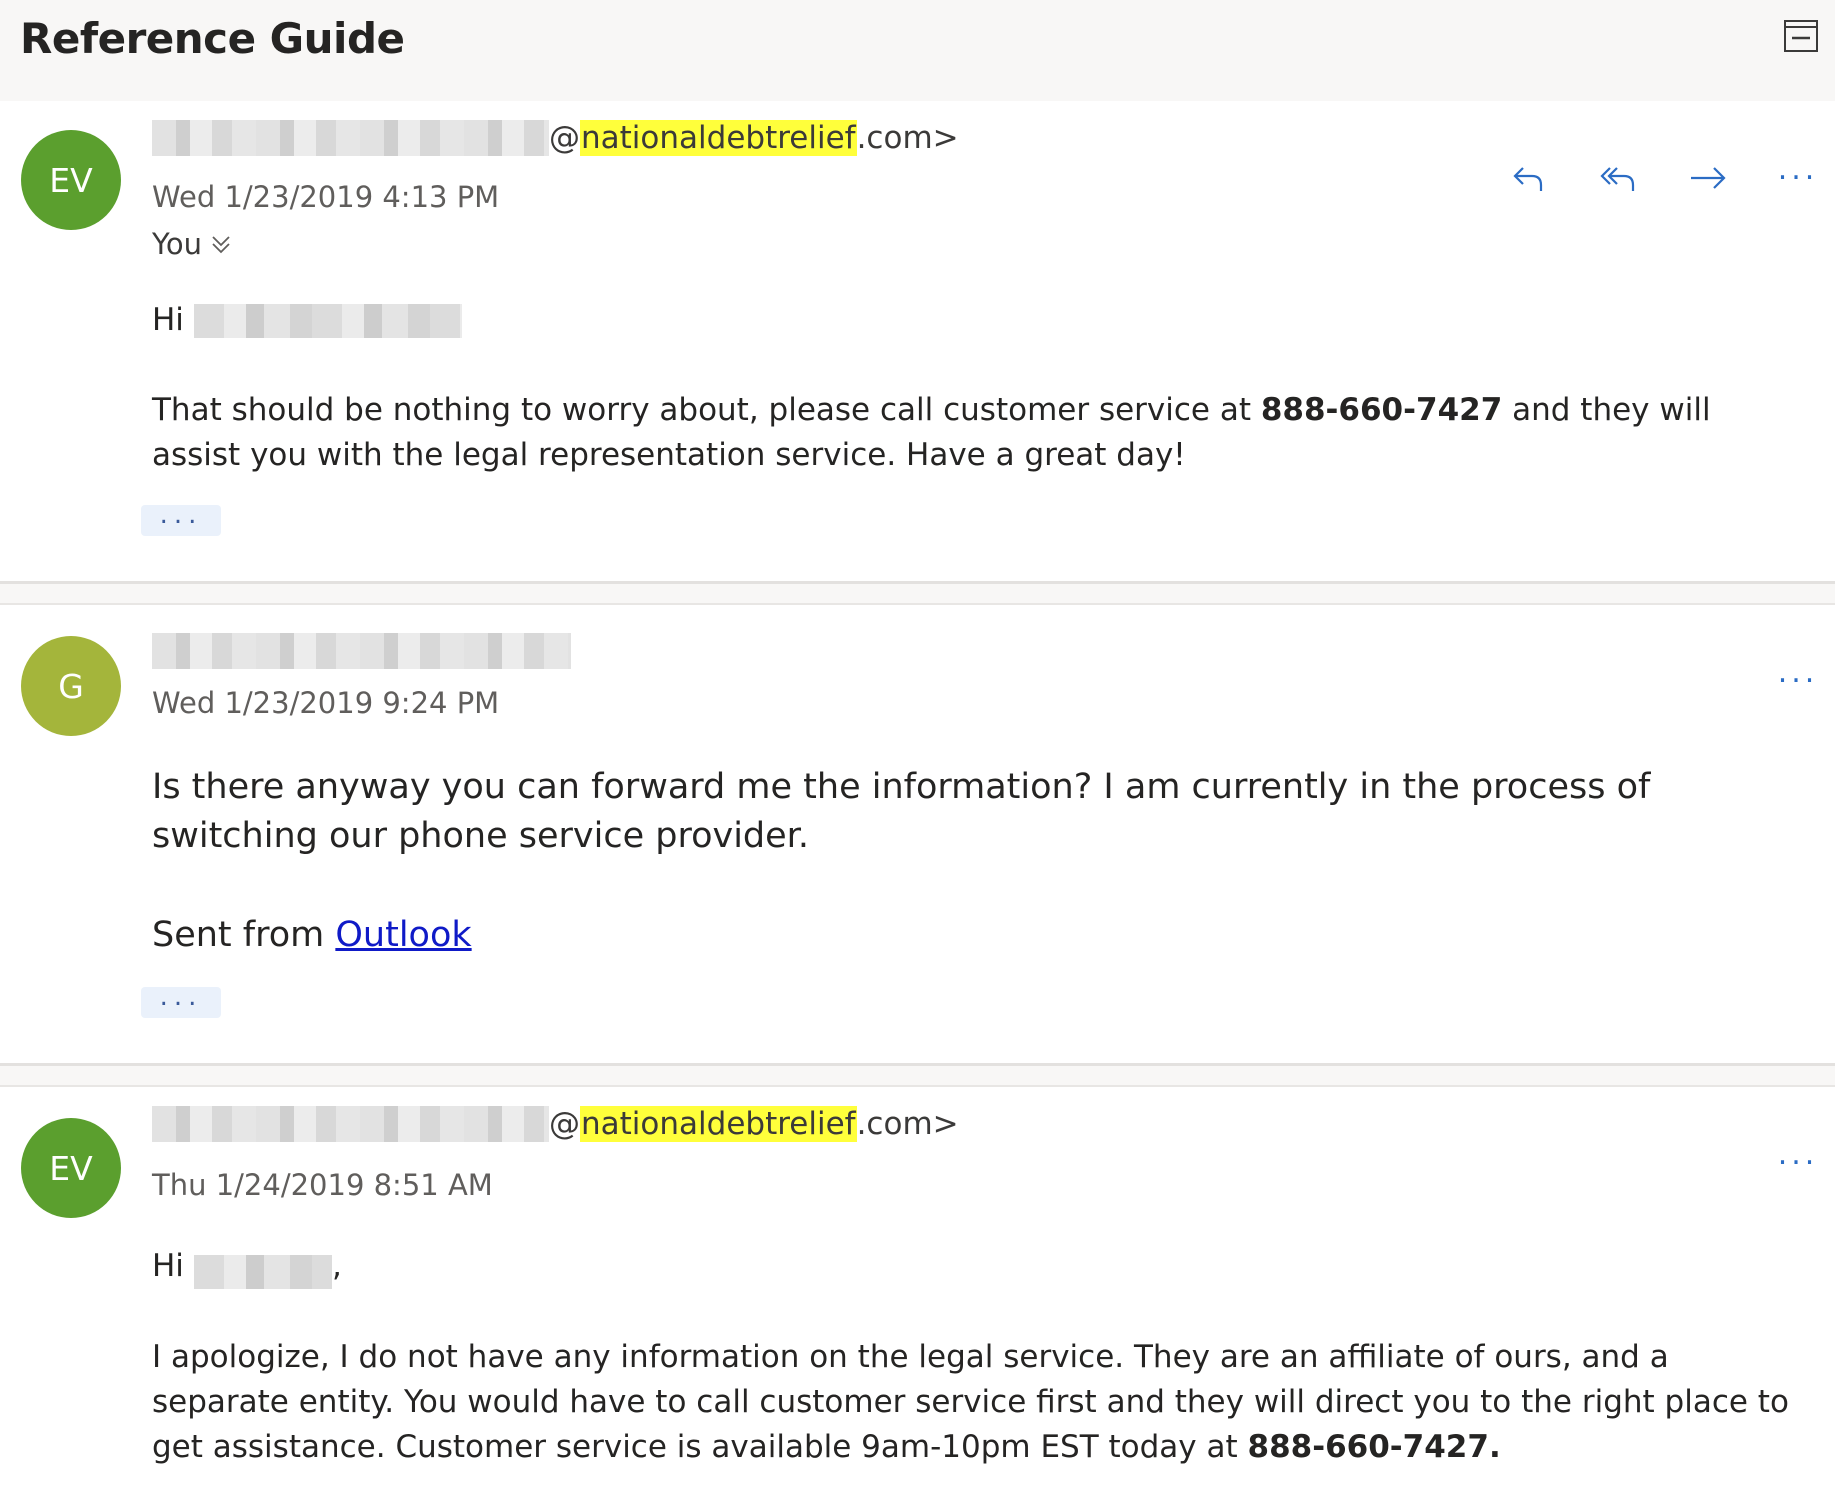  Describe the element at coordinates (326, 703) in the screenshot. I see `message-date: Wed 1/23/2019 9:24 PM` at that location.